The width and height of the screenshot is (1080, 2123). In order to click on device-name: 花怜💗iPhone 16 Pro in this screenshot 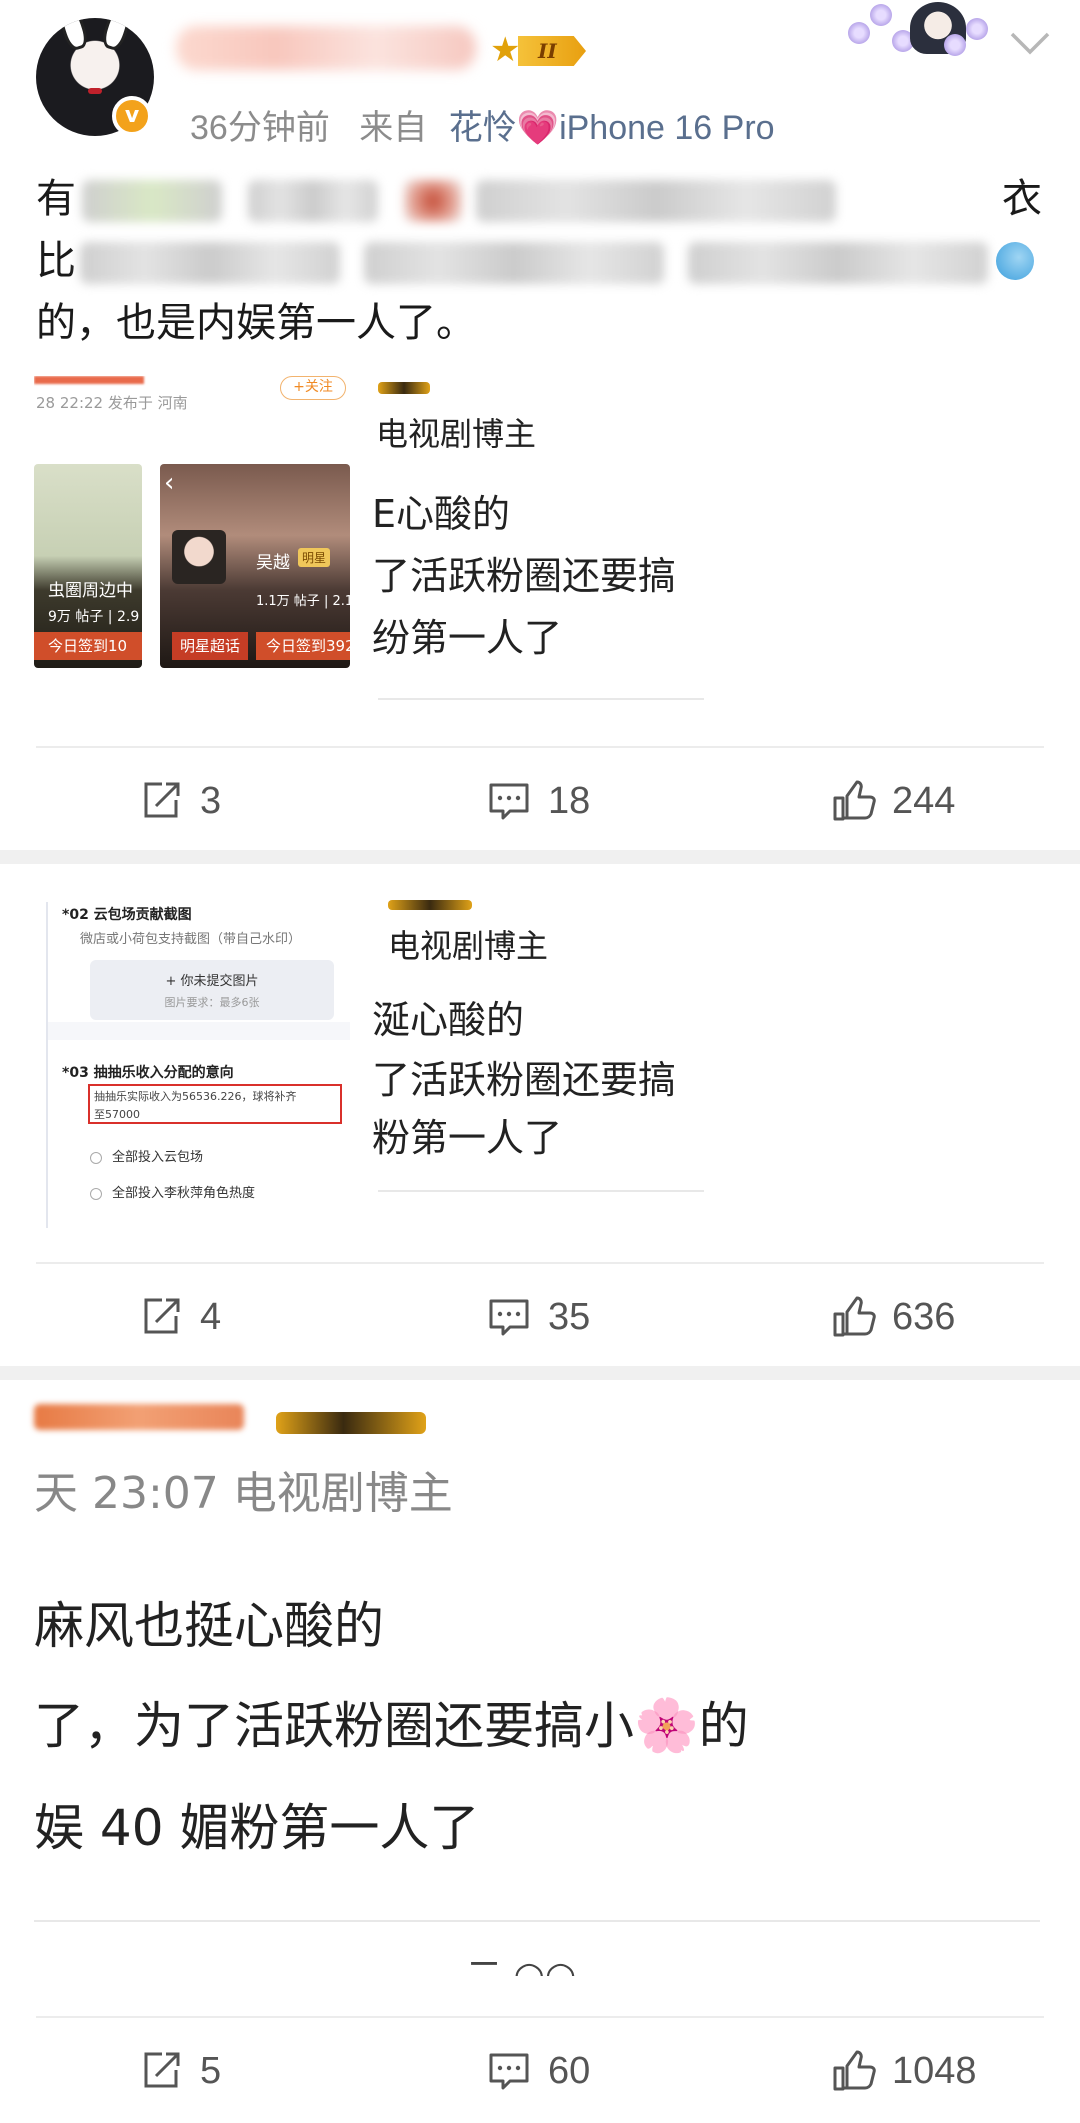, I will do `click(612, 128)`.